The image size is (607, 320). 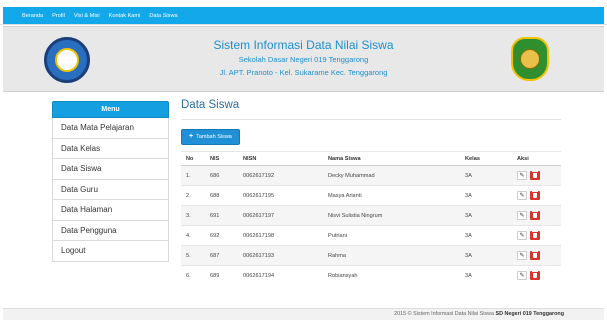 I want to click on nav-link-profil: Profil, so click(x=58, y=16).